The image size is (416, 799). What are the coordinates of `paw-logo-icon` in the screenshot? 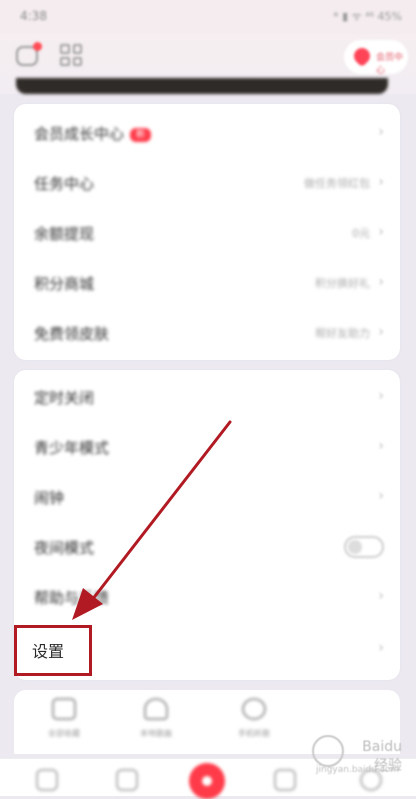 It's located at (328, 751).